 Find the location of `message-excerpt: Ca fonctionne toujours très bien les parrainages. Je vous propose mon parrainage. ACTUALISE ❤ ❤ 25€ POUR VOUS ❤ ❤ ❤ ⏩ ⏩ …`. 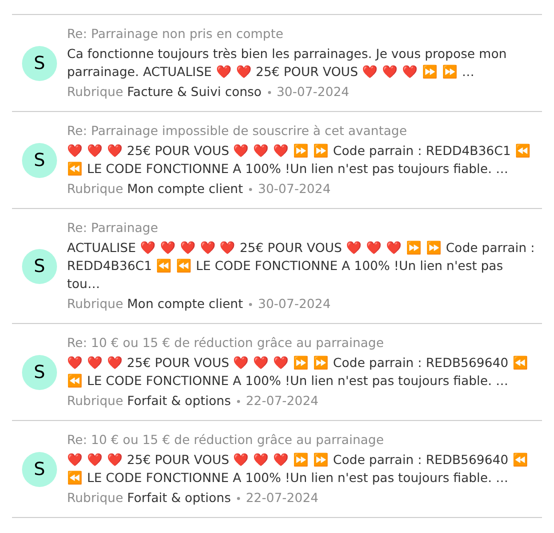

message-excerpt: Ca fonctionne toujours très bien les parrainages. Je vous propose mon parrainage. ACTUALISE ❤ ❤ 25€ POUR VOUS ❤ ❤ ❤ ⏩ ⏩ … is located at coordinates (287, 63).